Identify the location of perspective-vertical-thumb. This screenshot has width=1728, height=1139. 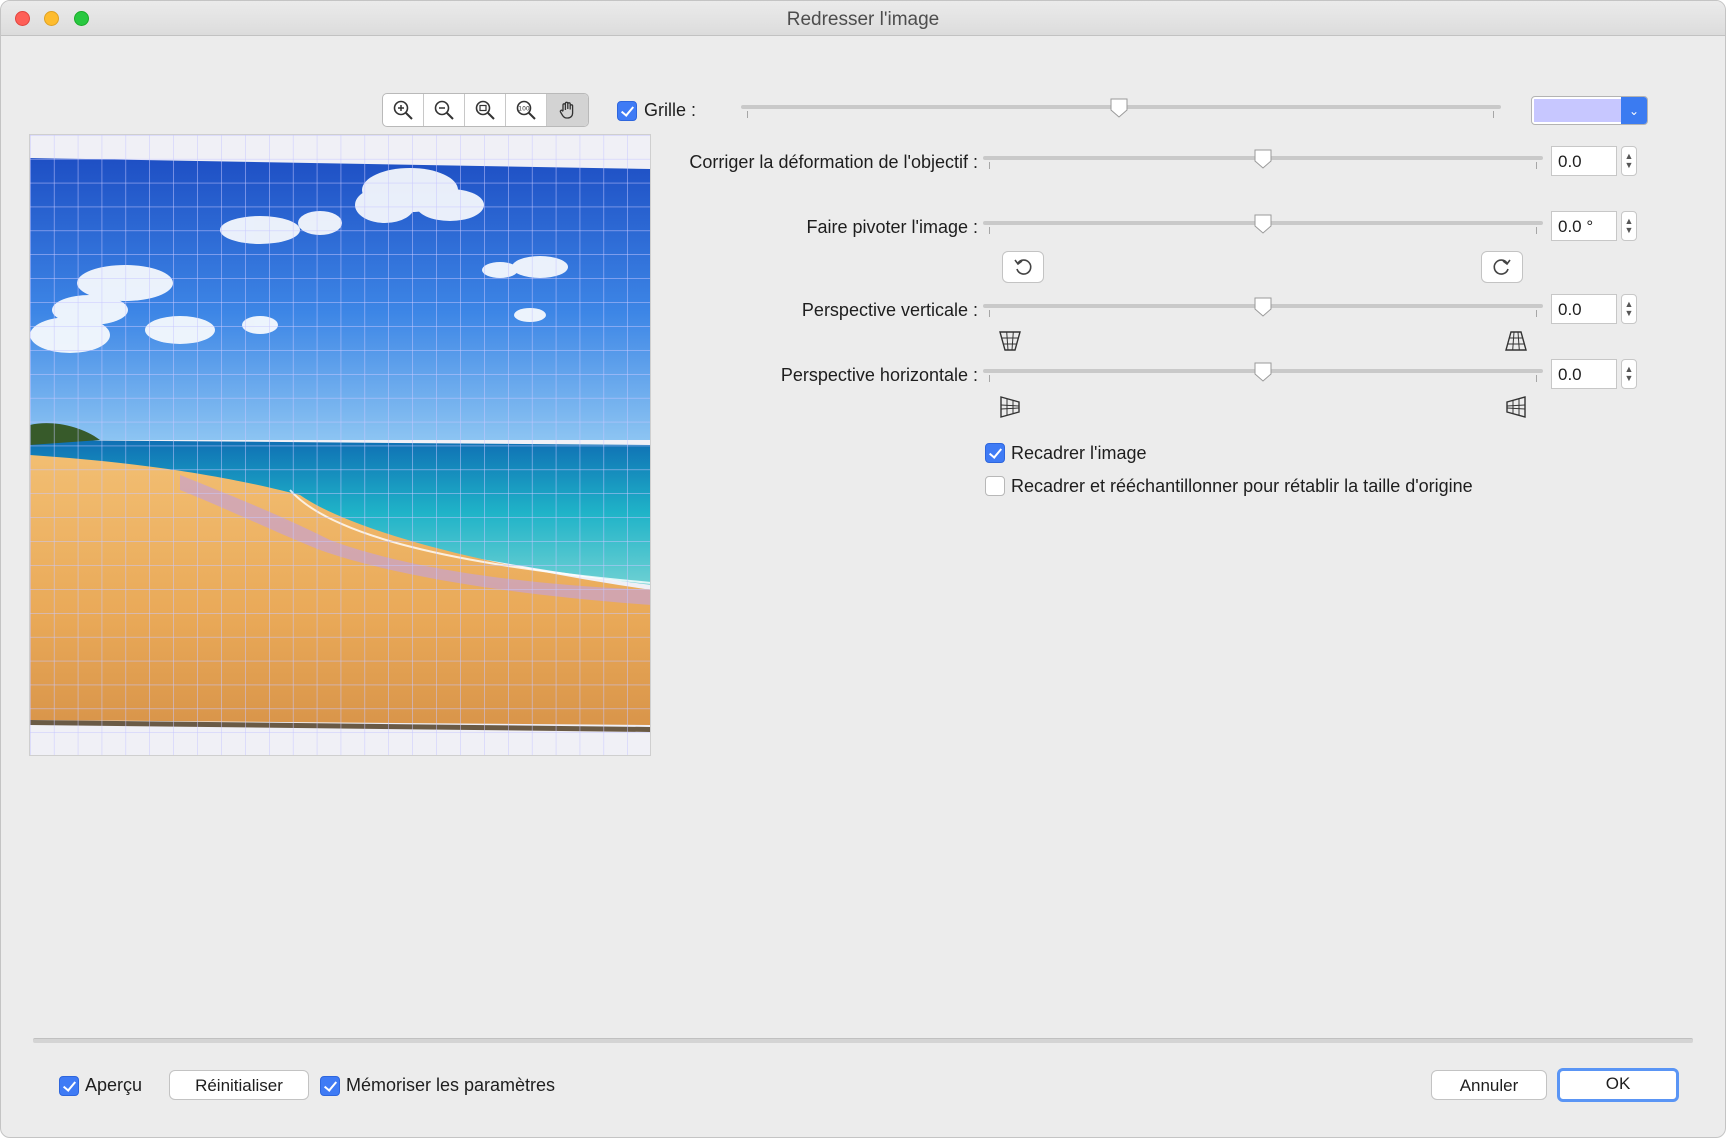
(1263, 307).